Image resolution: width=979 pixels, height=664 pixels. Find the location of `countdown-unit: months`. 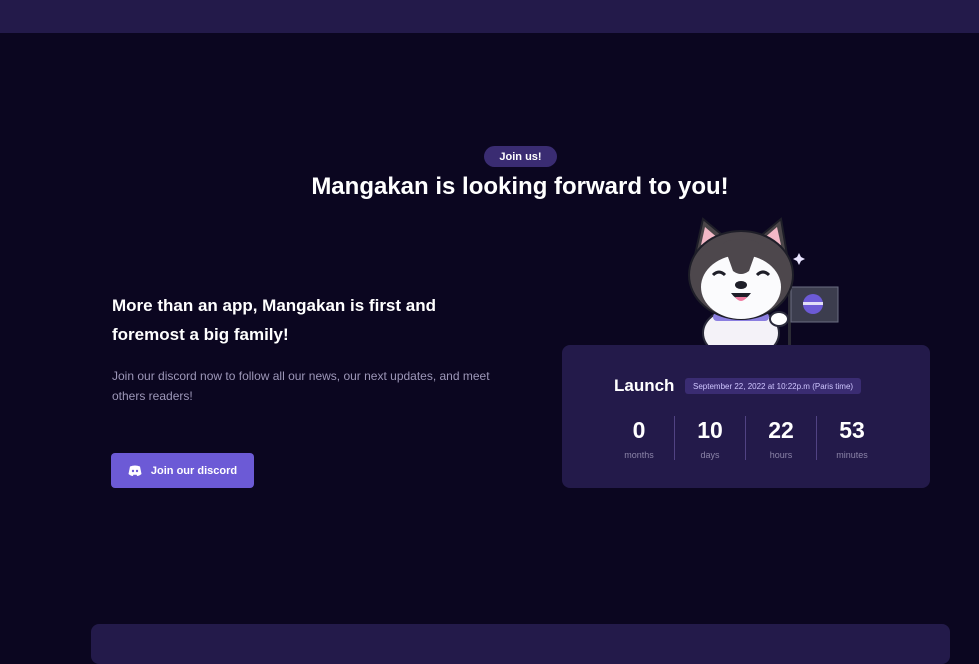

countdown-unit: months is located at coordinates (639, 455).